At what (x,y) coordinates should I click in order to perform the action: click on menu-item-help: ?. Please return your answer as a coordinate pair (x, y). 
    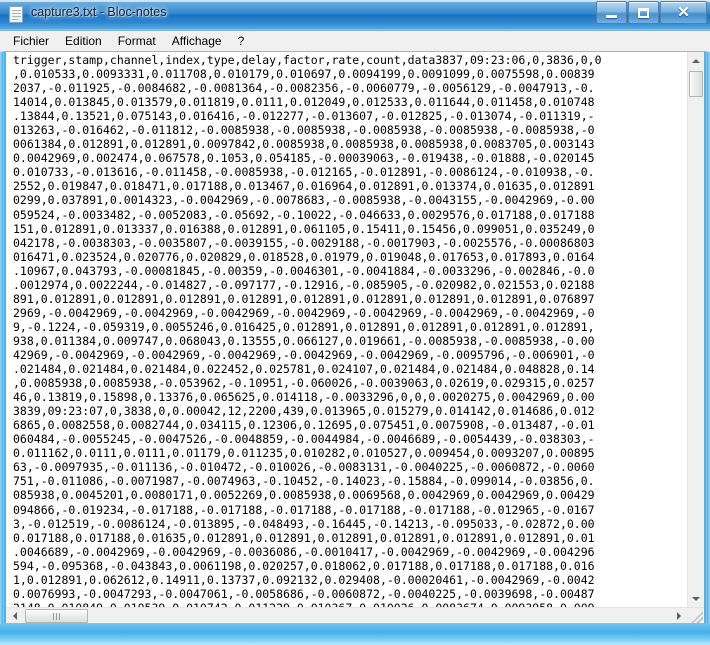
    Looking at the image, I should click on (241, 41).